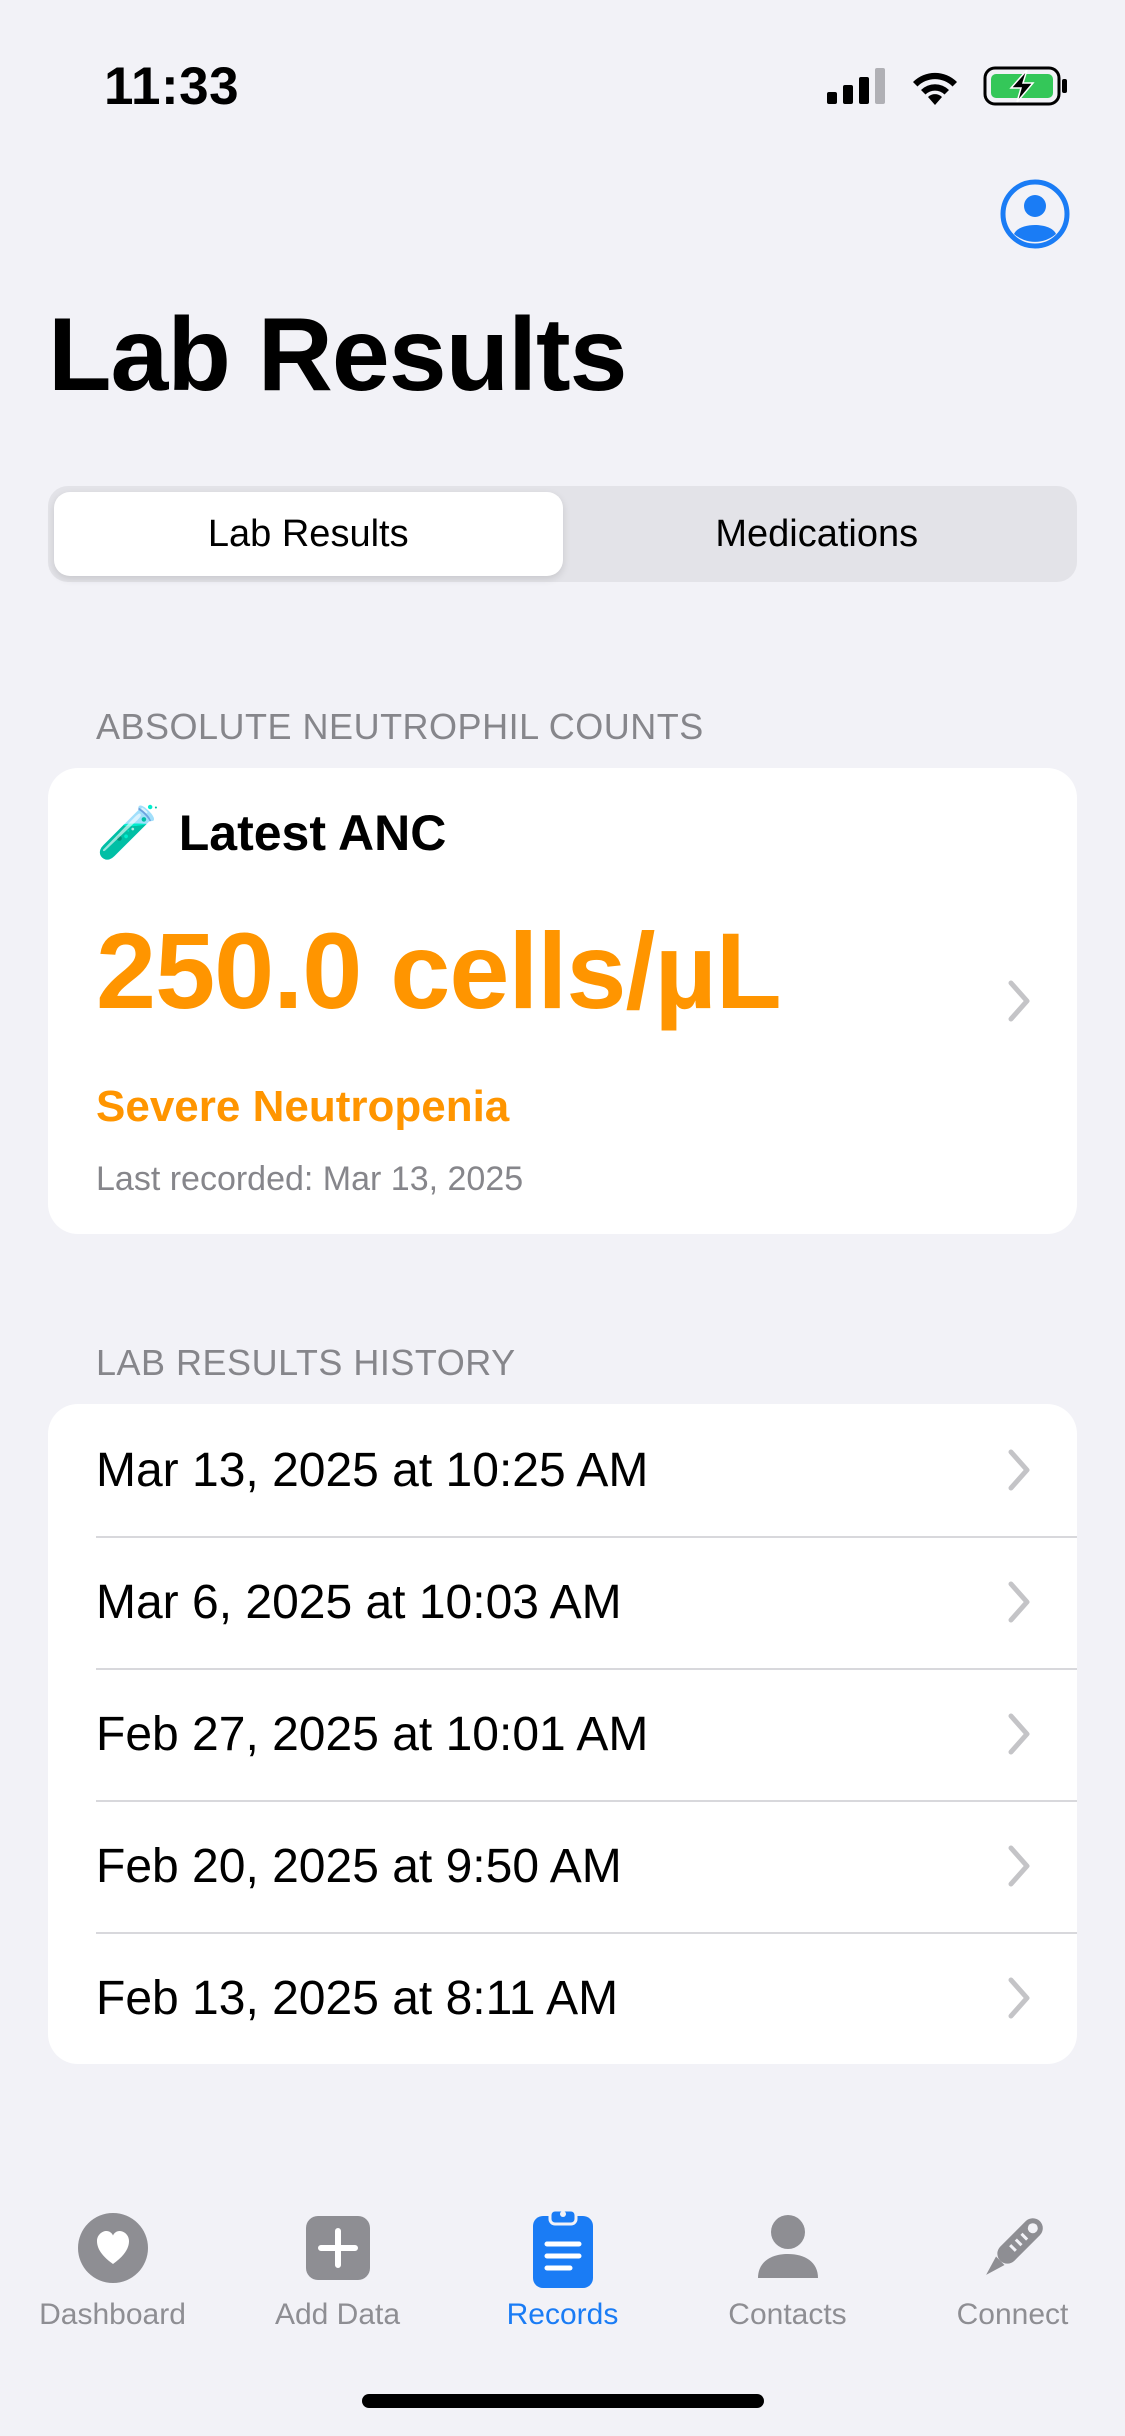  Describe the element at coordinates (1013, 2248) in the screenshot. I see `thermometer-icon` at that location.